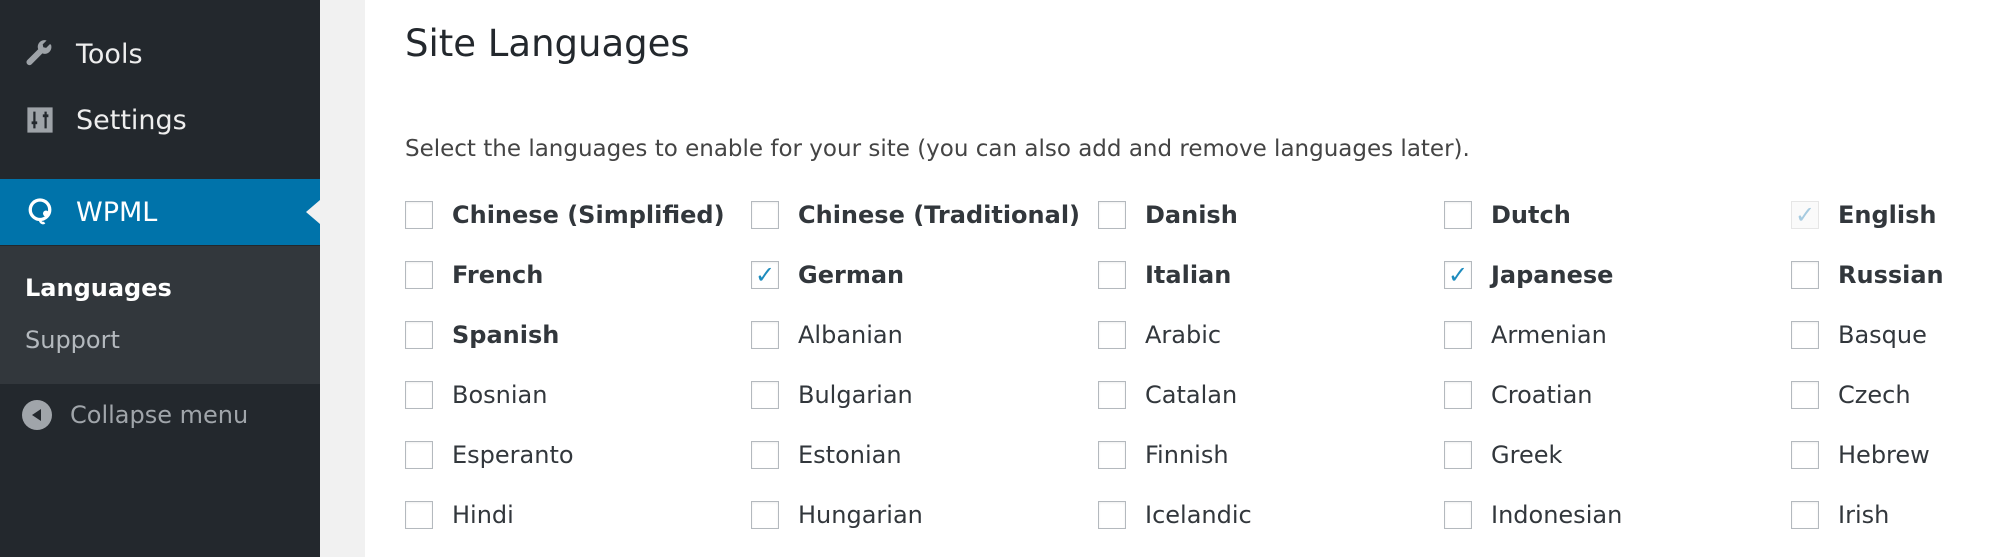 Image resolution: width=2000 pixels, height=557 pixels. Describe the element at coordinates (1187, 455) in the screenshot. I see `language-label: Finnish` at that location.